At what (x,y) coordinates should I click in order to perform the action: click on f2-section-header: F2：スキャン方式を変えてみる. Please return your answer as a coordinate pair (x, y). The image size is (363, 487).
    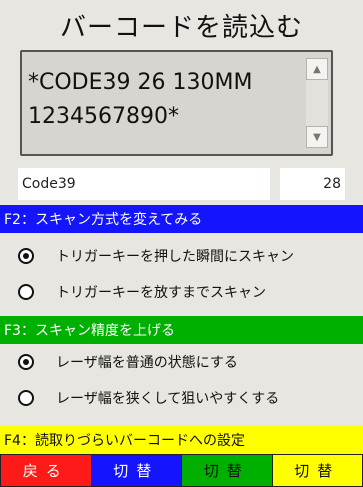
    Looking at the image, I should click on (181, 219).